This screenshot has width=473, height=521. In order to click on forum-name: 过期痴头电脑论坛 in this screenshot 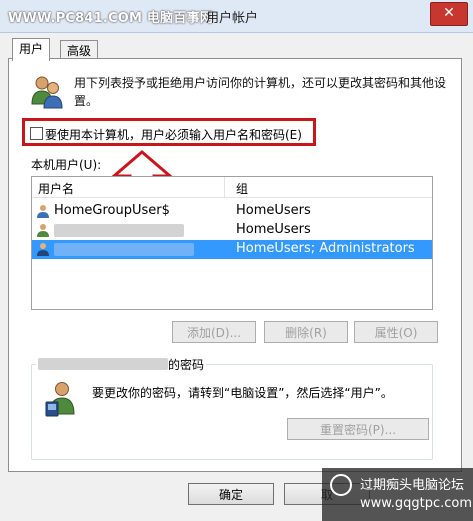, I will do `click(412, 485)`.